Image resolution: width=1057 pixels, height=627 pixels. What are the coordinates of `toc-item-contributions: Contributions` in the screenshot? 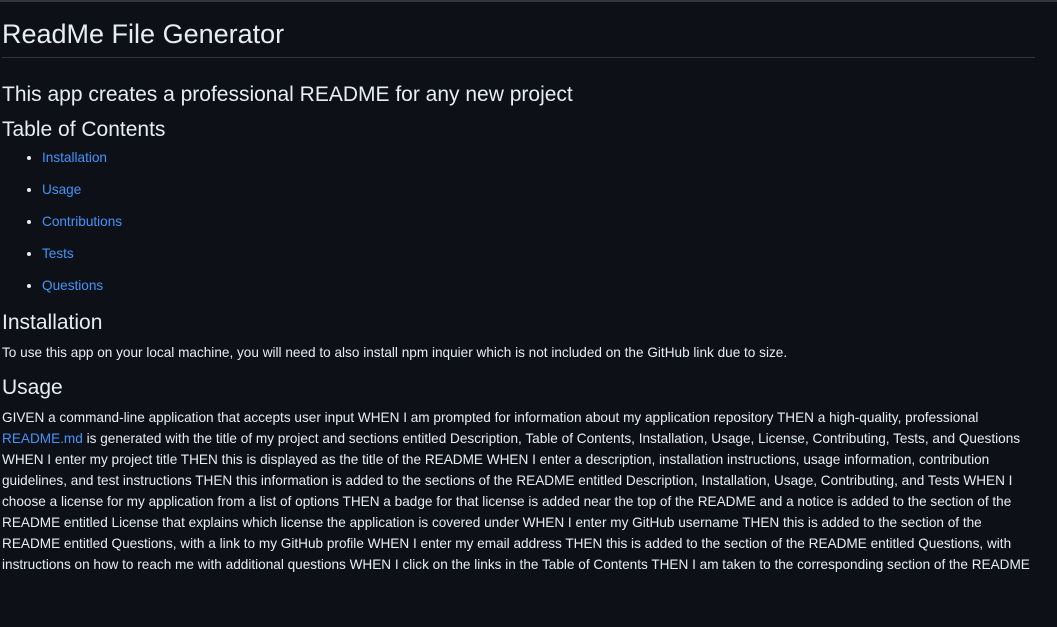 It's located at (539, 222).